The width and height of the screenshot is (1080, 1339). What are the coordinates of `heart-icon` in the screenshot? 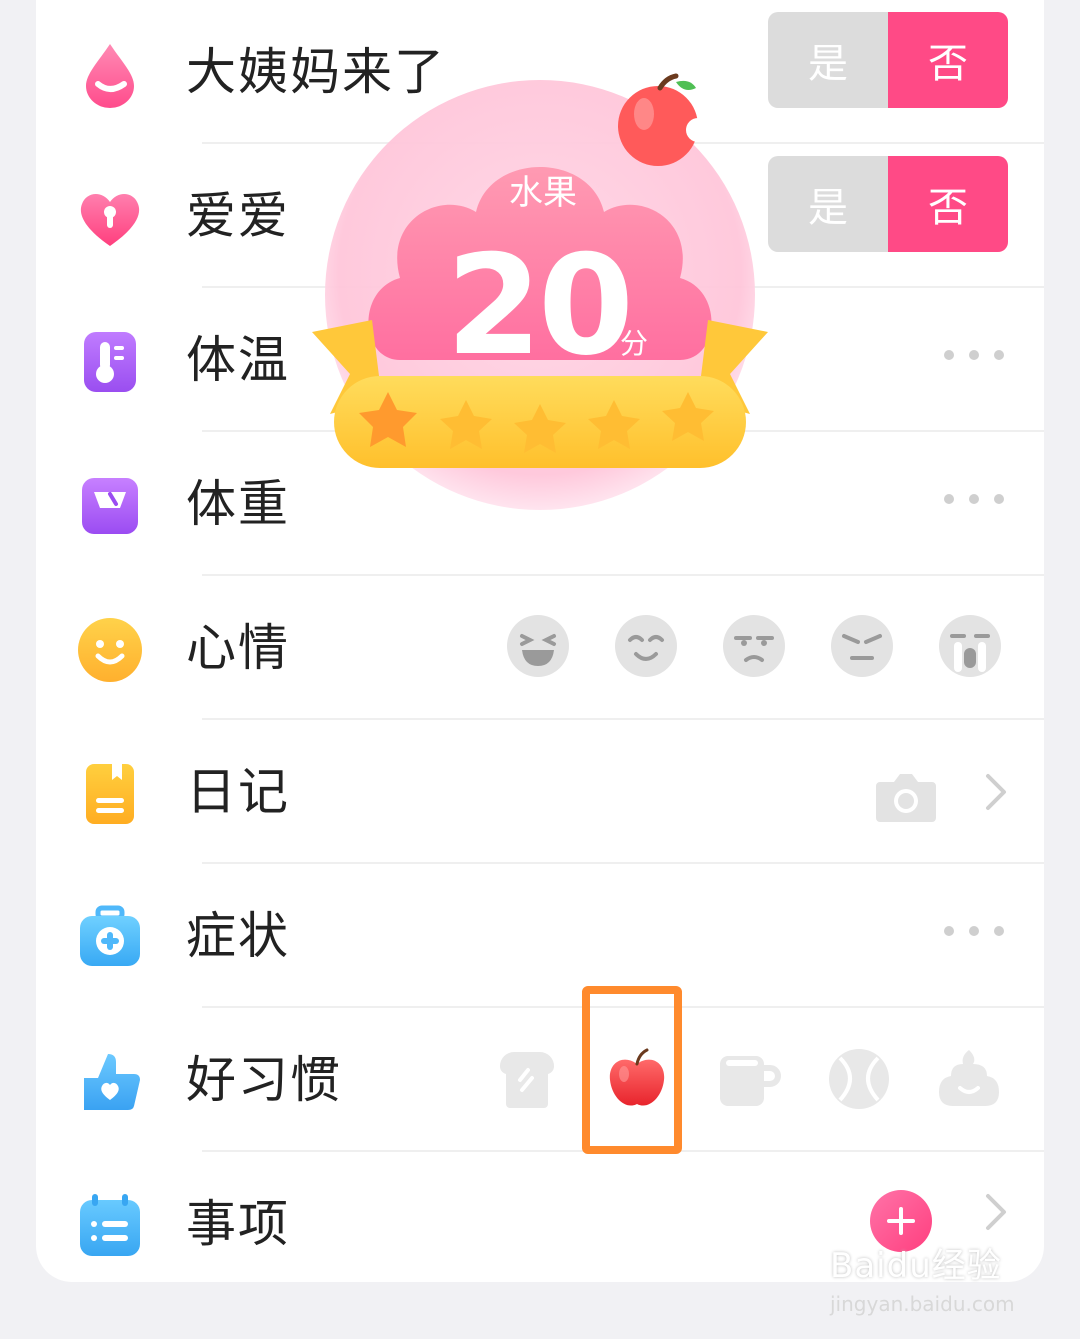 It's located at (110, 219).